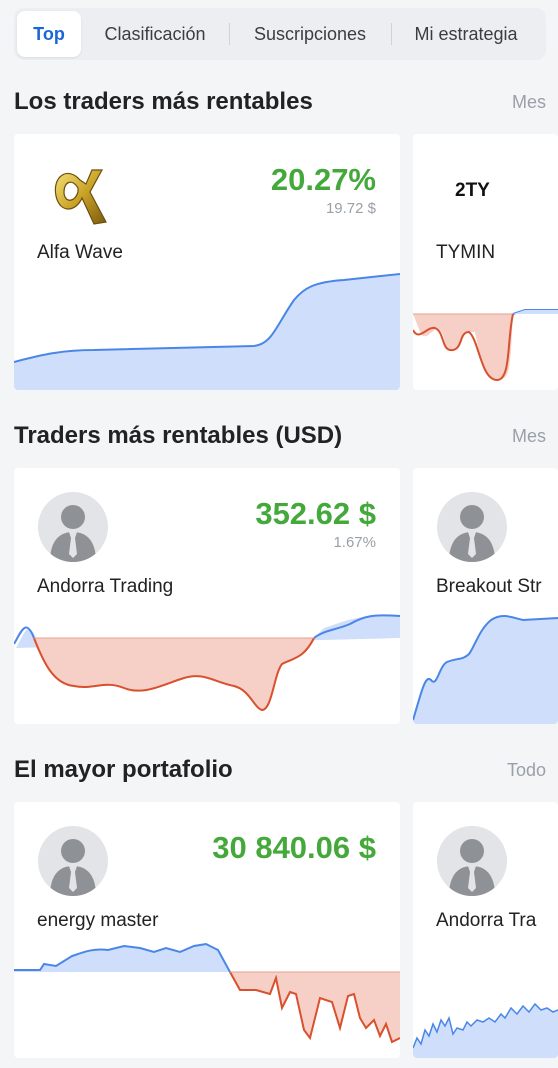 The height and width of the screenshot is (1068, 558). What do you see at coordinates (354, 542) in the screenshot?
I see `return-percent: 1.67%` at bounding box center [354, 542].